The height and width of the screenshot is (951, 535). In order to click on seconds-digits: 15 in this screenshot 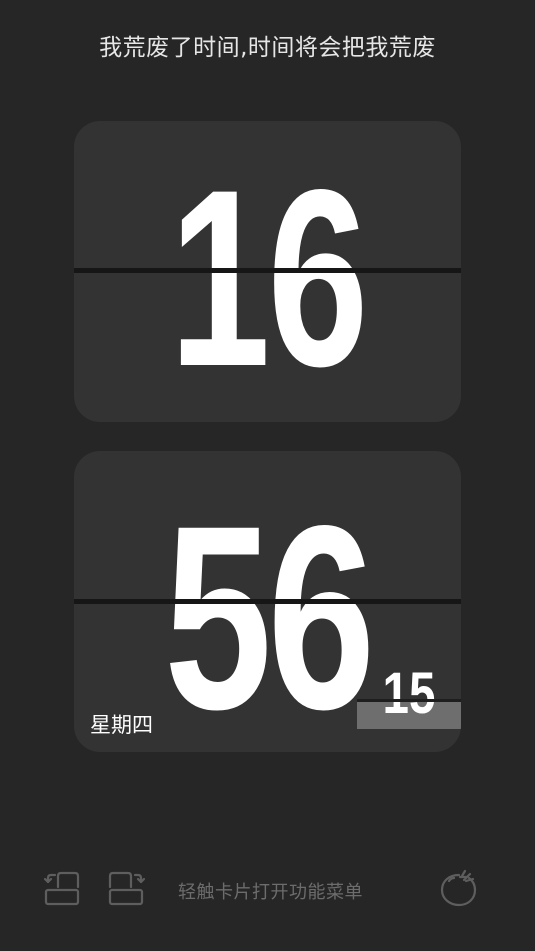, I will do `click(409, 695)`.